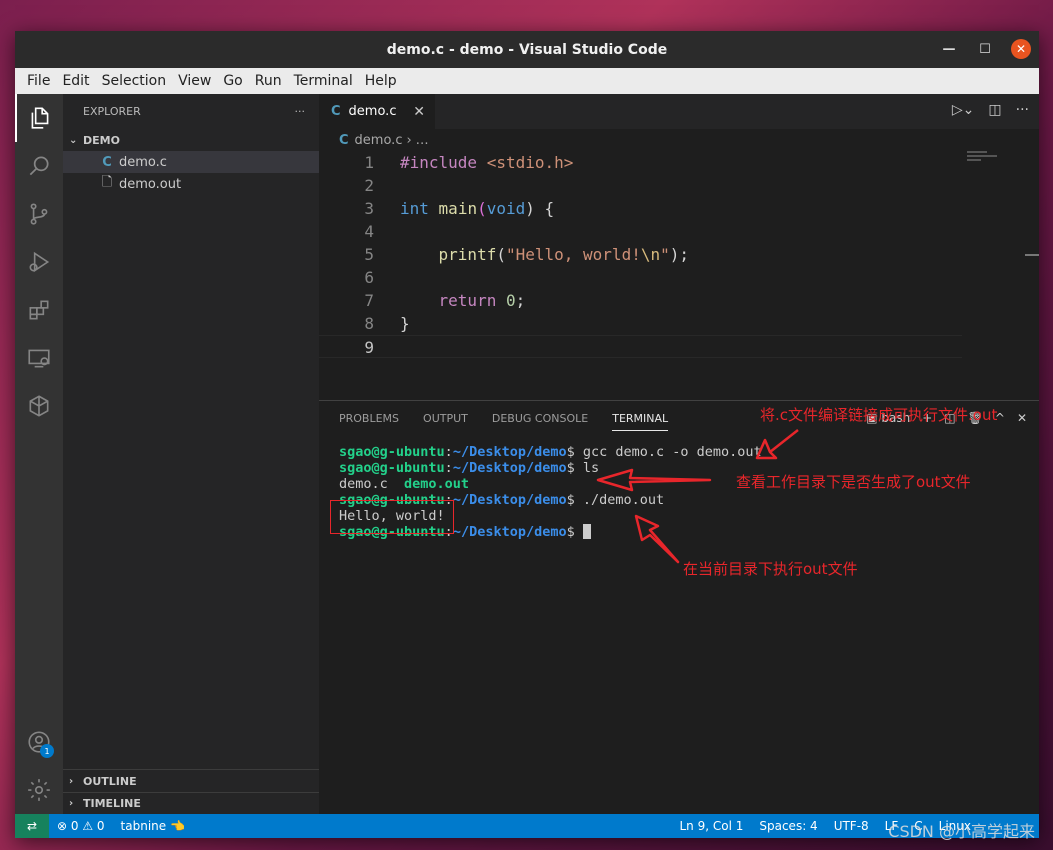 The height and width of the screenshot is (850, 1053). I want to click on line-number: 9, so click(369, 347).